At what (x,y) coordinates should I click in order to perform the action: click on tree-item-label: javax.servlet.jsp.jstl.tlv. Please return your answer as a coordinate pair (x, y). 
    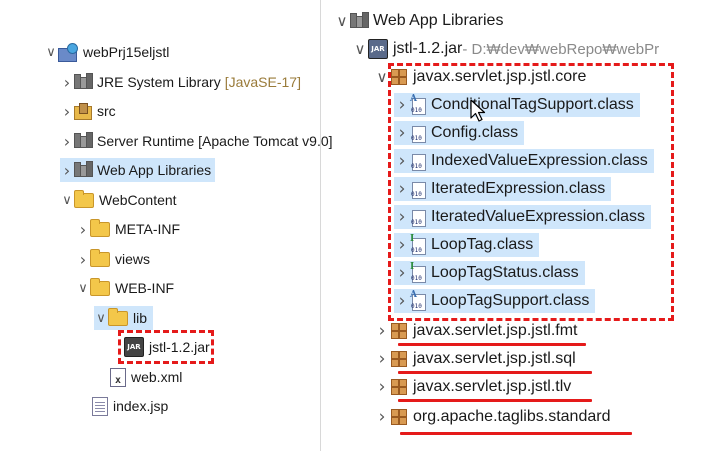
    Looking at the image, I should click on (492, 386).